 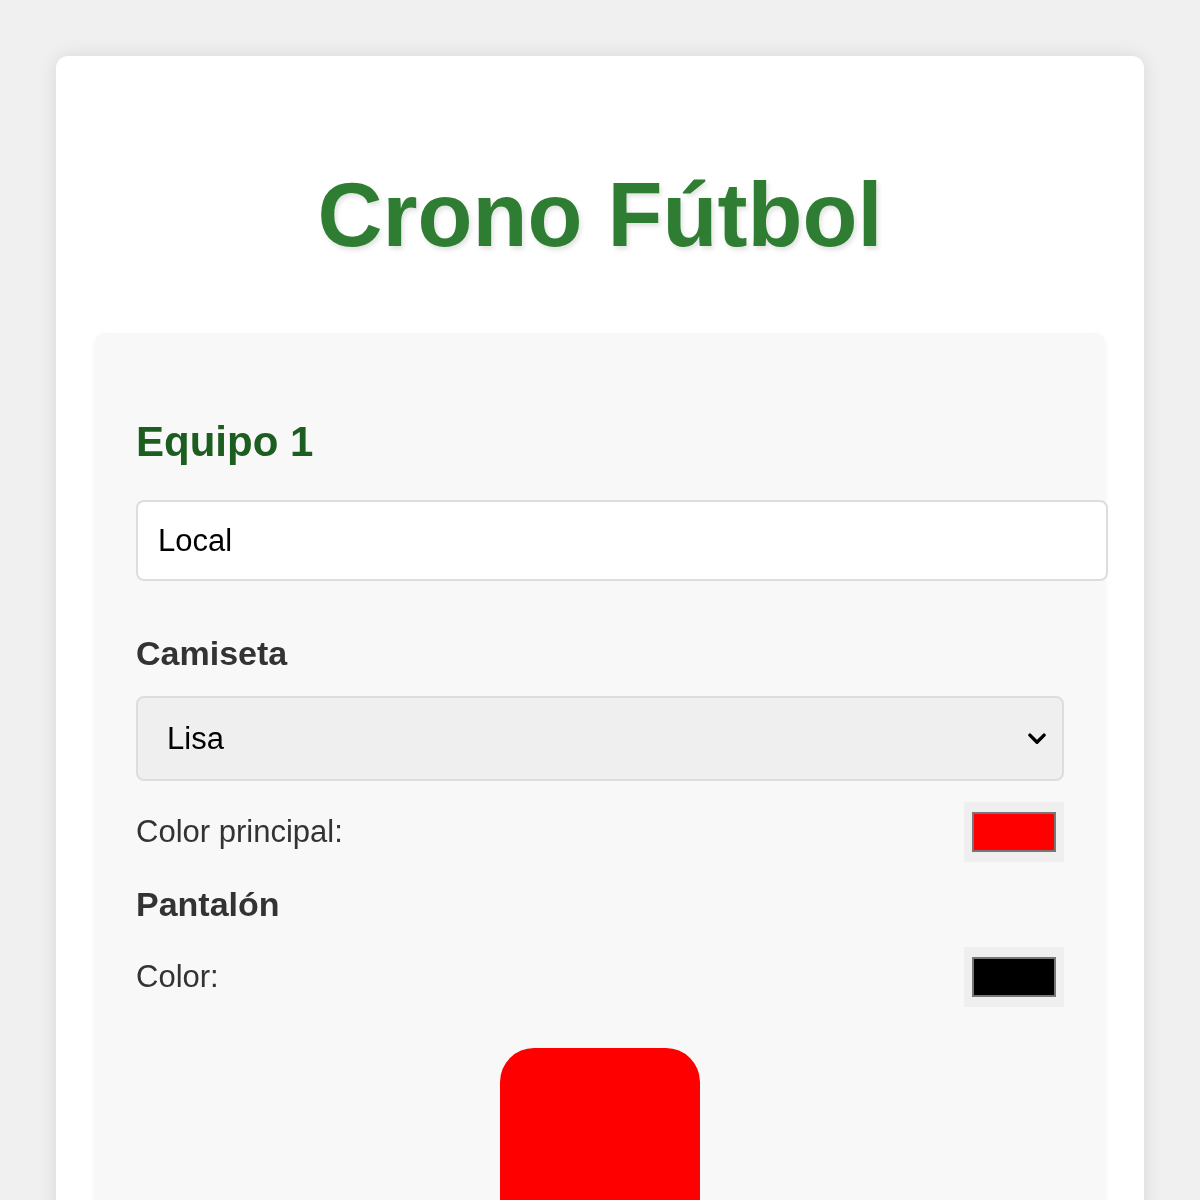 What do you see at coordinates (622, 540) in the screenshot?
I see `team-name-field: Local` at bounding box center [622, 540].